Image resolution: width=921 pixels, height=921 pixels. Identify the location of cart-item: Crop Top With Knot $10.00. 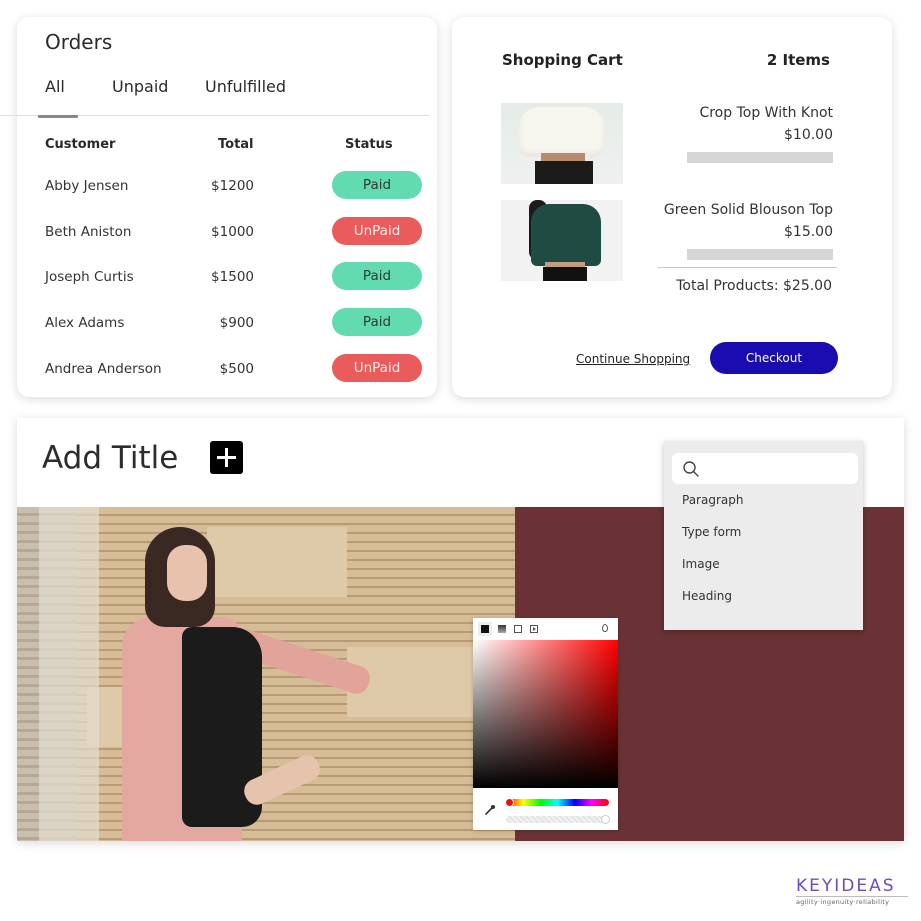
(672, 144).